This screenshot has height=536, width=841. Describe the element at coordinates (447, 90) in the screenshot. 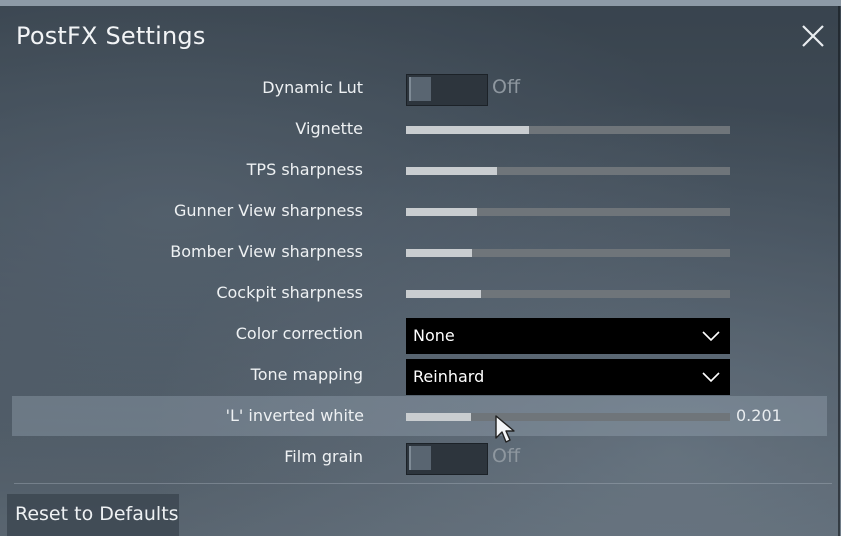

I see `dynamic-lut-toggle` at that location.